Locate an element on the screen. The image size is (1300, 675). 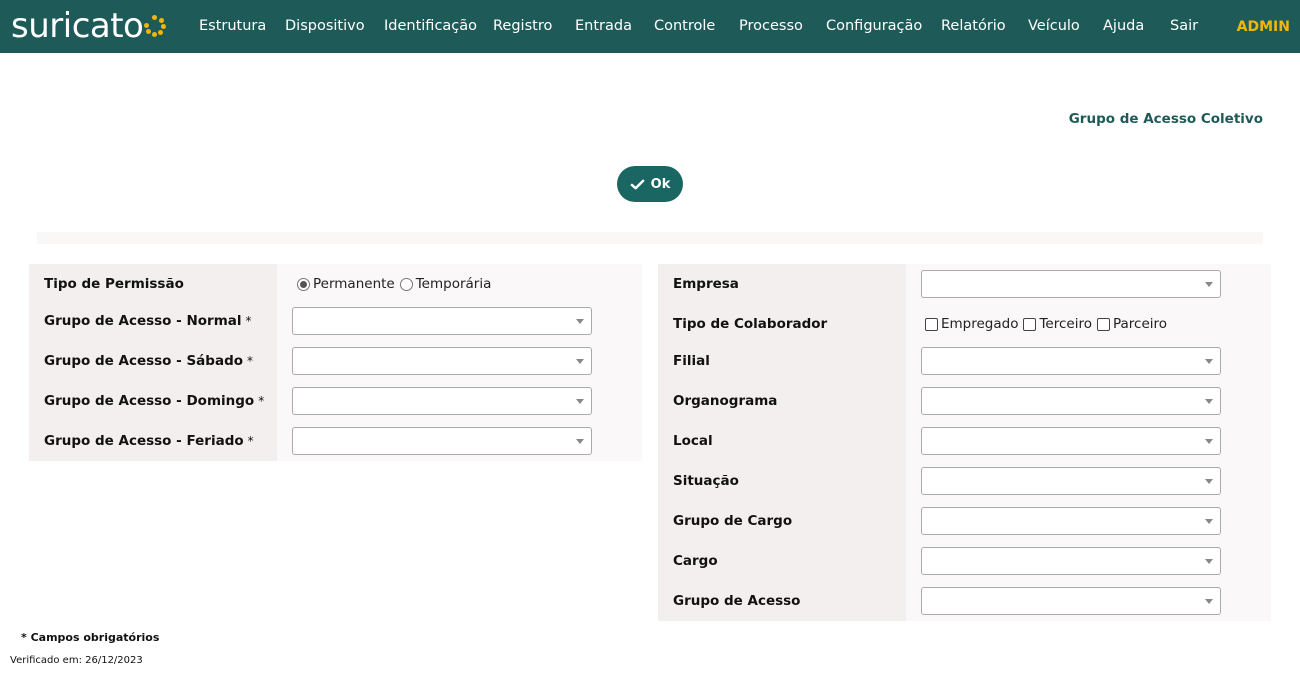
filial-label: Filial is located at coordinates (691, 361).